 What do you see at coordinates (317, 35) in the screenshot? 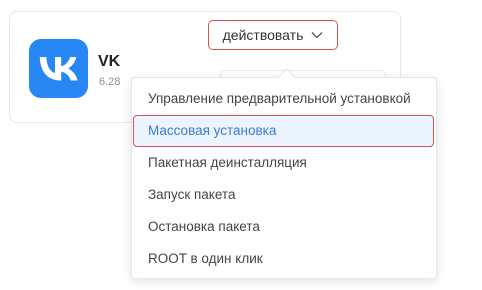
I see `chevron-down-icon` at bounding box center [317, 35].